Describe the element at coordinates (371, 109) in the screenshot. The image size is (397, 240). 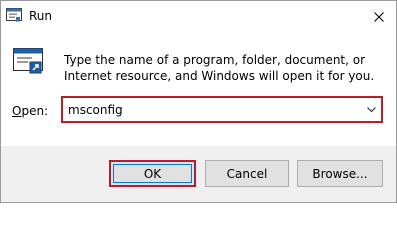
I see `chevron-down-icon` at that location.